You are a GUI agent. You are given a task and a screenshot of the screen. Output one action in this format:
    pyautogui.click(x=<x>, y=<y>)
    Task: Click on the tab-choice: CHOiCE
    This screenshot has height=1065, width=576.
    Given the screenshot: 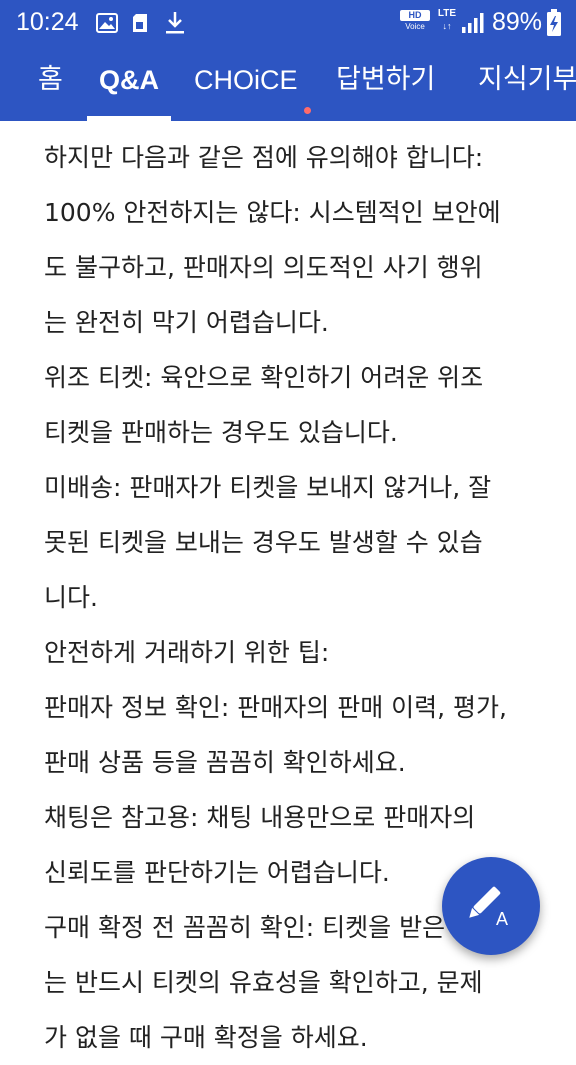 What is the action you would take?
    pyautogui.click(x=246, y=82)
    